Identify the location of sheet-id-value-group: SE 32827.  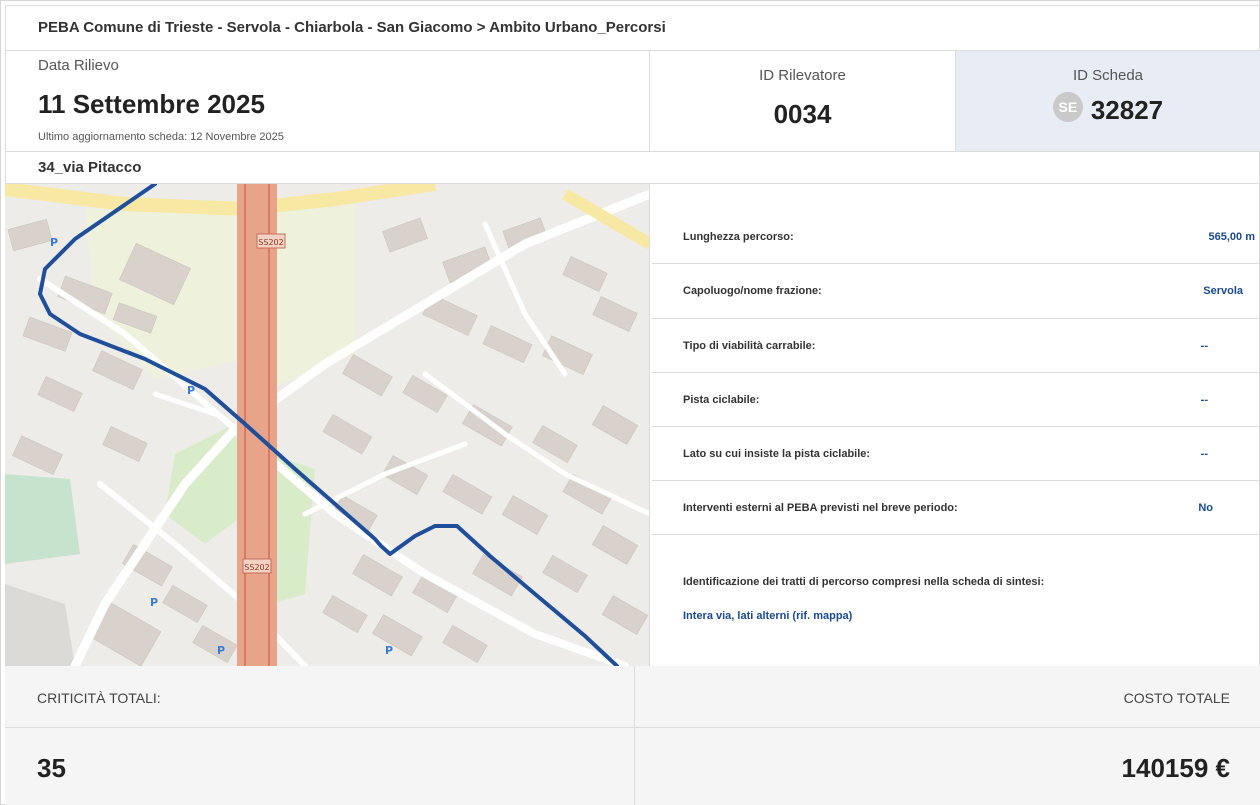
(1108, 108).